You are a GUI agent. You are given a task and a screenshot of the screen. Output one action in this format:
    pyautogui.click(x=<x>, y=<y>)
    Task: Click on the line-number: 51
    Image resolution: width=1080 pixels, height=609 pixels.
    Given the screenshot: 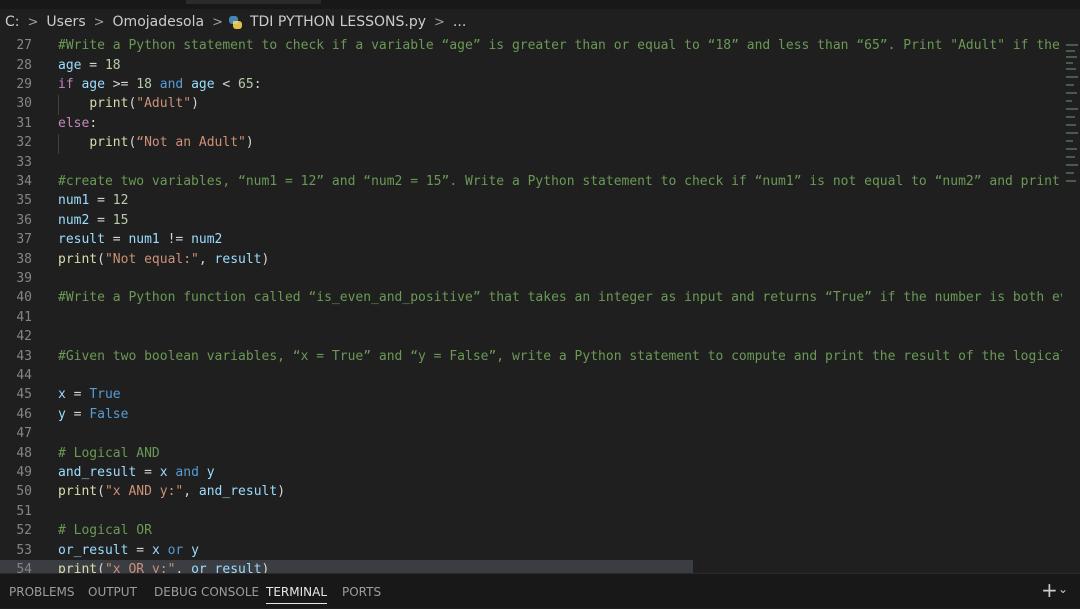 What is the action you would take?
    pyautogui.click(x=24, y=511)
    